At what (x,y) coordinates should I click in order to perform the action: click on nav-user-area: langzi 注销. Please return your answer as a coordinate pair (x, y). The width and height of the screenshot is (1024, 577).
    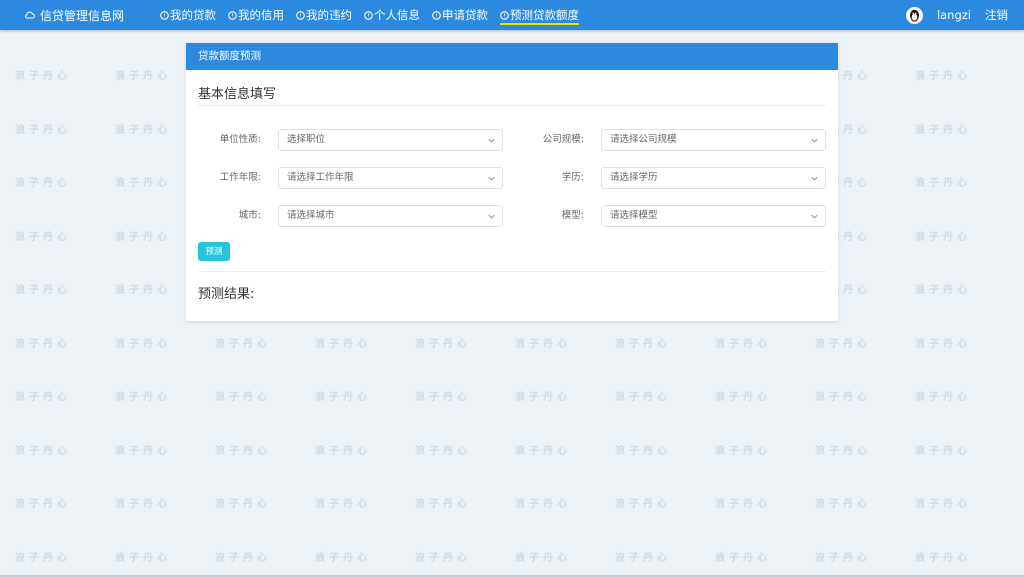
    Looking at the image, I should click on (956, 15).